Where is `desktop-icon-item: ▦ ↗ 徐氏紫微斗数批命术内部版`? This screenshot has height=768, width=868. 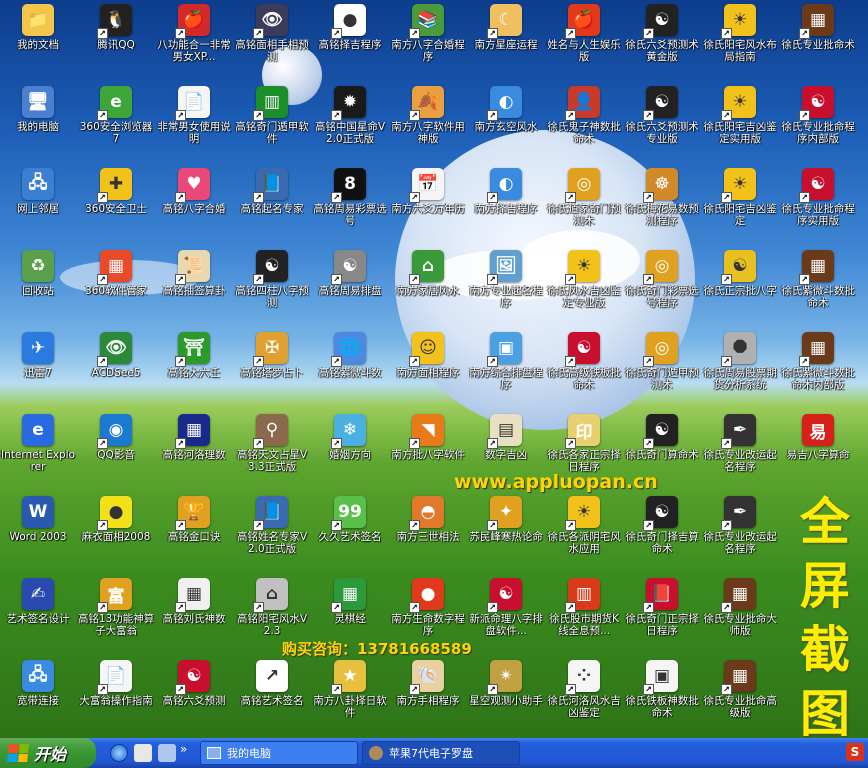 desktop-icon-item: ▦ ↗ 徐氏紫微斗数批命术内部版 is located at coordinates (818, 368).